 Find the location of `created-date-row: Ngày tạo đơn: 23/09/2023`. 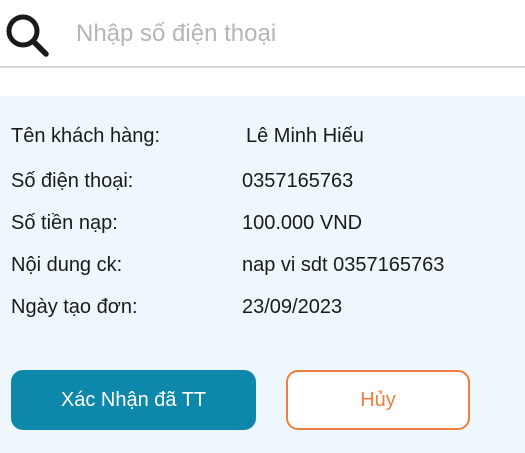

created-date-row: Ngày tạo đơn: 23/09/2023 is located at coordinates (262, 311).